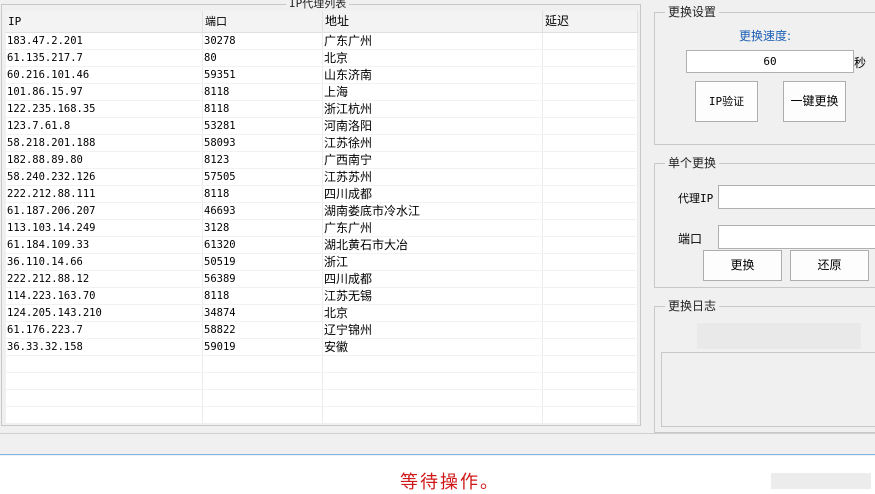 This screenshot has height=494, width=875. I want to click on table-row: 124.205.143.210 34874 北京, so click(322, 313).